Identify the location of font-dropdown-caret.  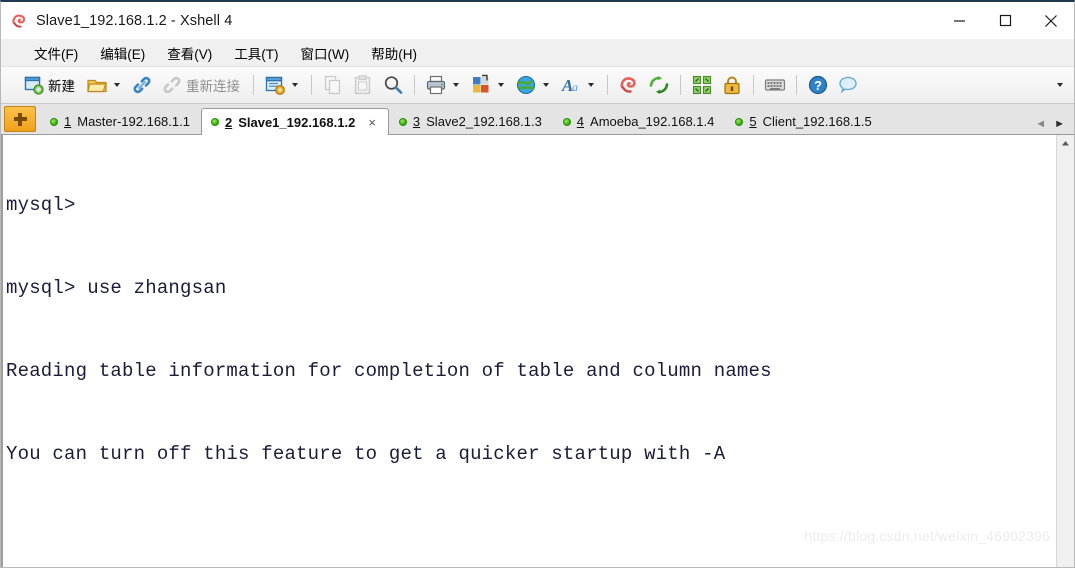
(591, 85).